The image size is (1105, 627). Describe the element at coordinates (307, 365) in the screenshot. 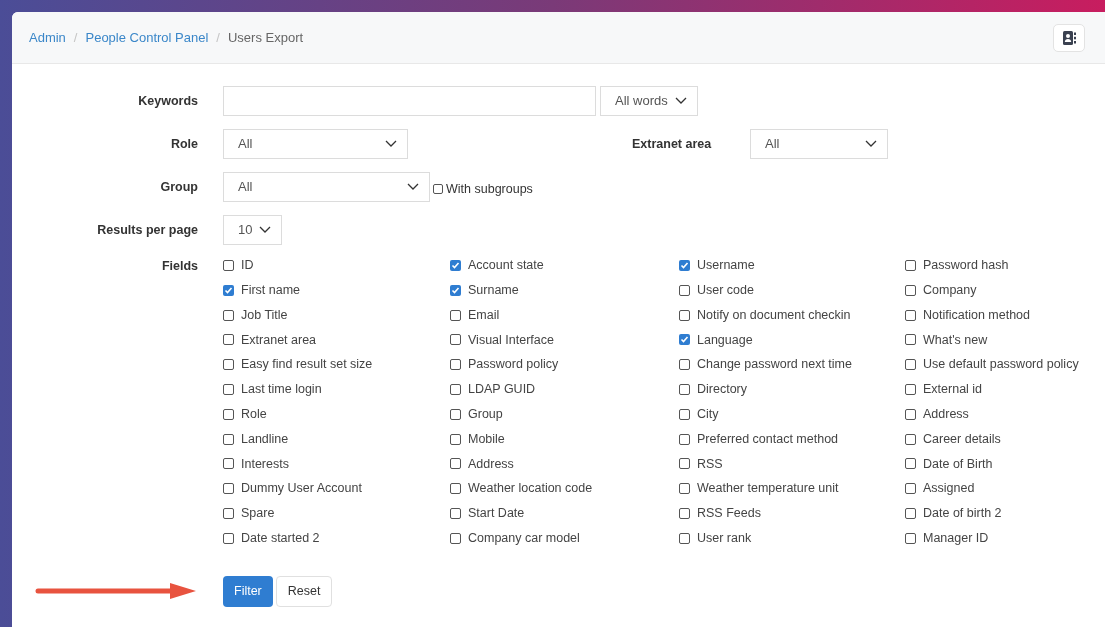

I see `checkbox-label: Easy find result set size` at that location.